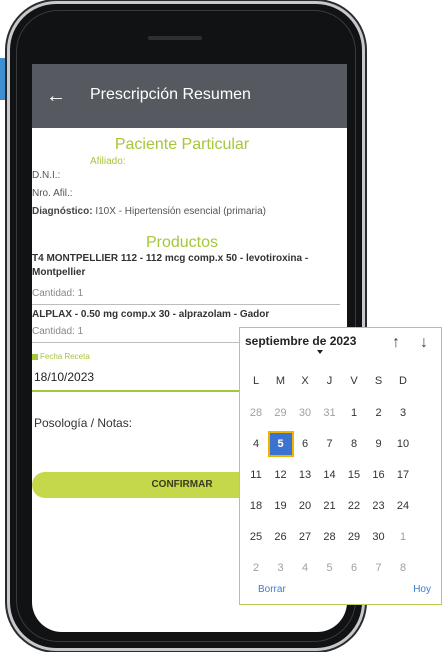 Image resolution: width=442 pixels, height=652 pixels. What do you see at coordinates (354, 381) in the screenshot?
I see `weekday-header: V` at bounding box center [354, 381].